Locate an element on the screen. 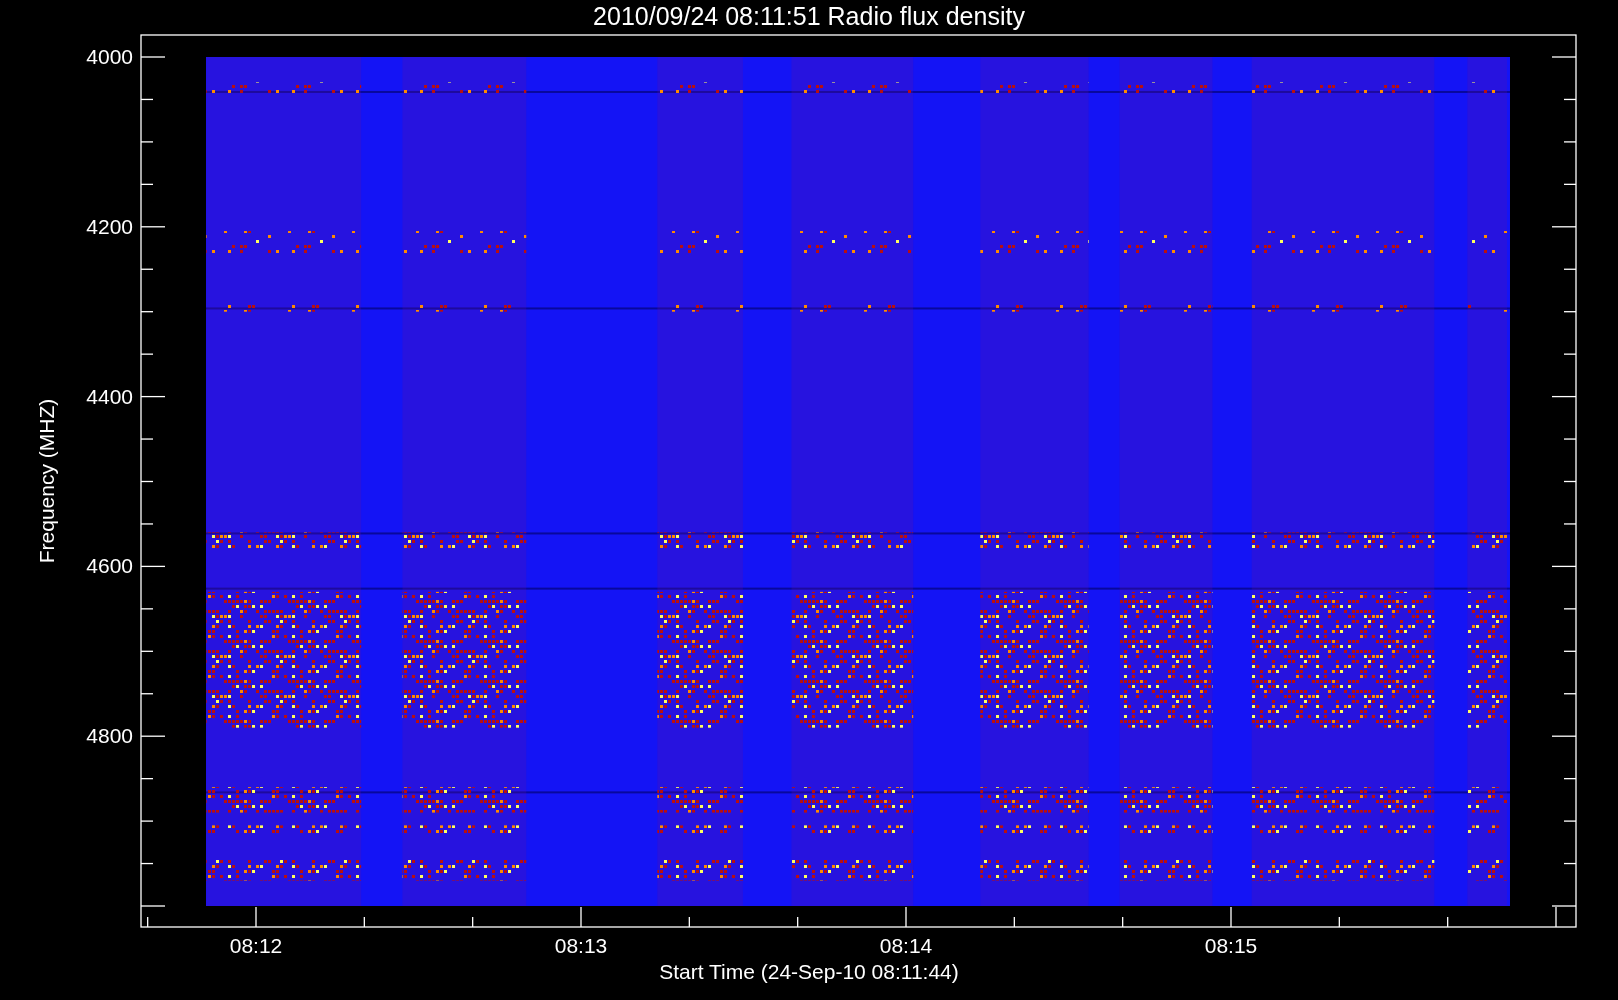  tick-label: 4800 is located at coordinates (109, 736).